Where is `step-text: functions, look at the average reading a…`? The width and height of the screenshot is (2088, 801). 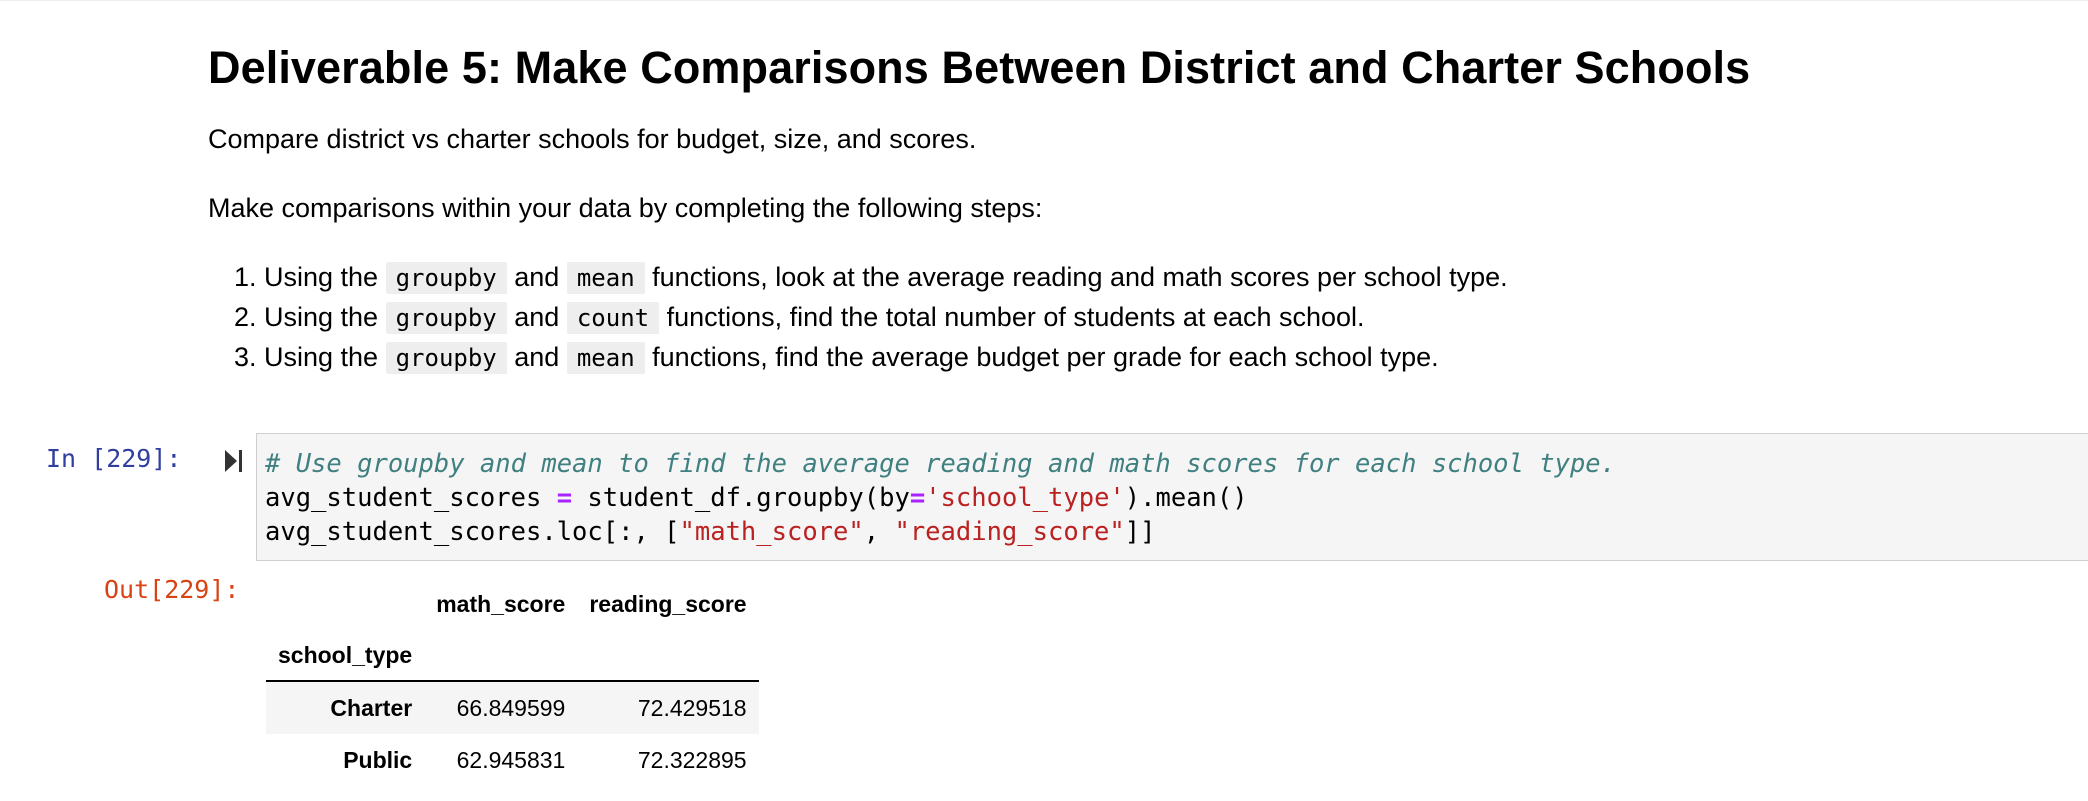
step-text: functions, look at the average reading a… is located at coordinates (1080, 277).